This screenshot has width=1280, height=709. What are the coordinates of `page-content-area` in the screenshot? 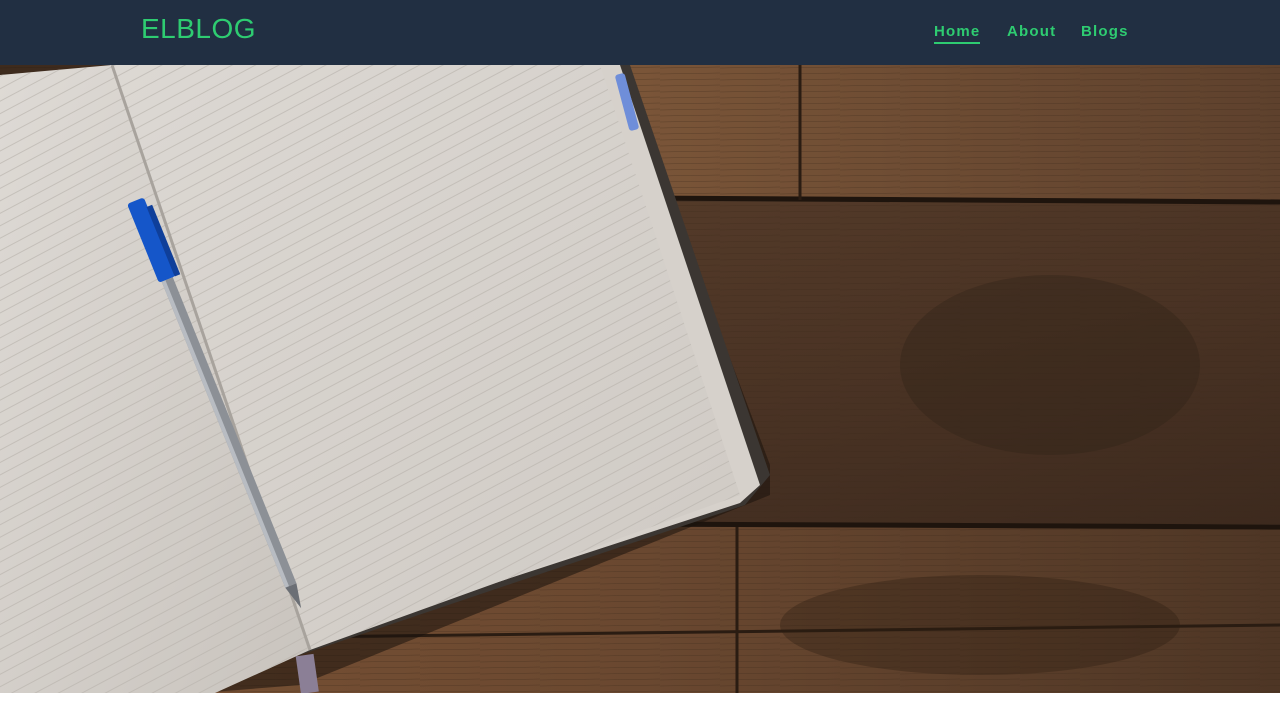 It's located at (640, 701).